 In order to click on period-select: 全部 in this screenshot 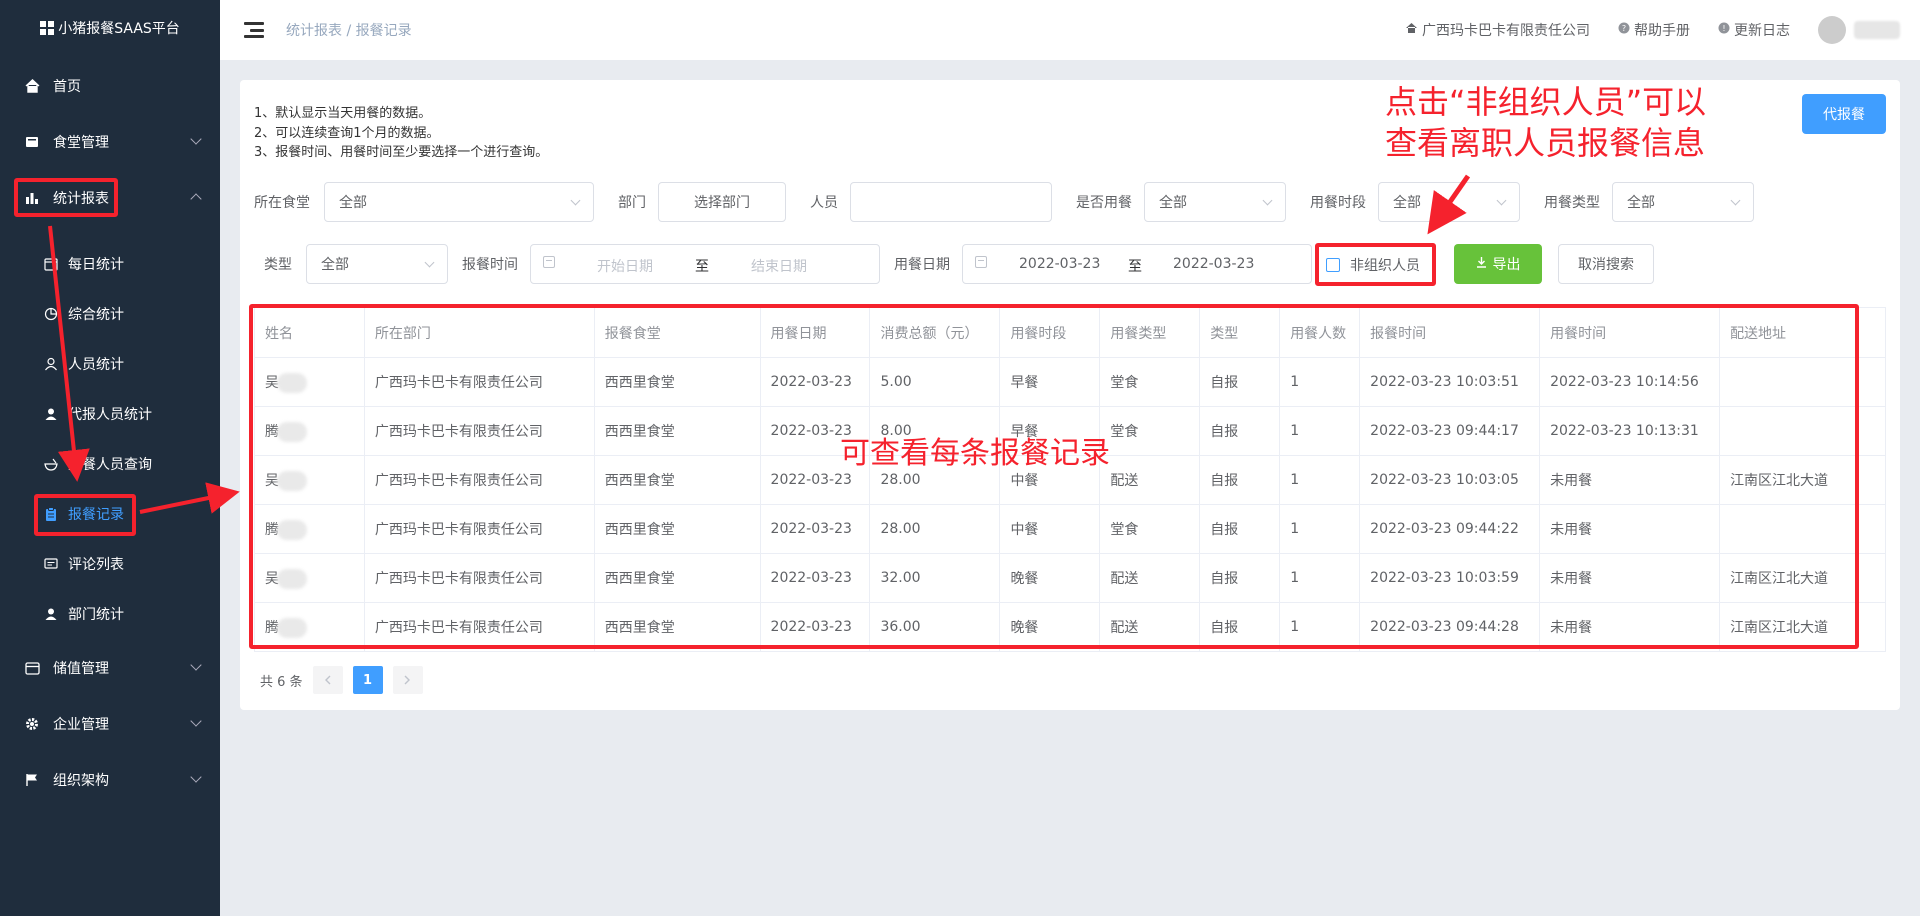, I will do `click(1449, 202)`.